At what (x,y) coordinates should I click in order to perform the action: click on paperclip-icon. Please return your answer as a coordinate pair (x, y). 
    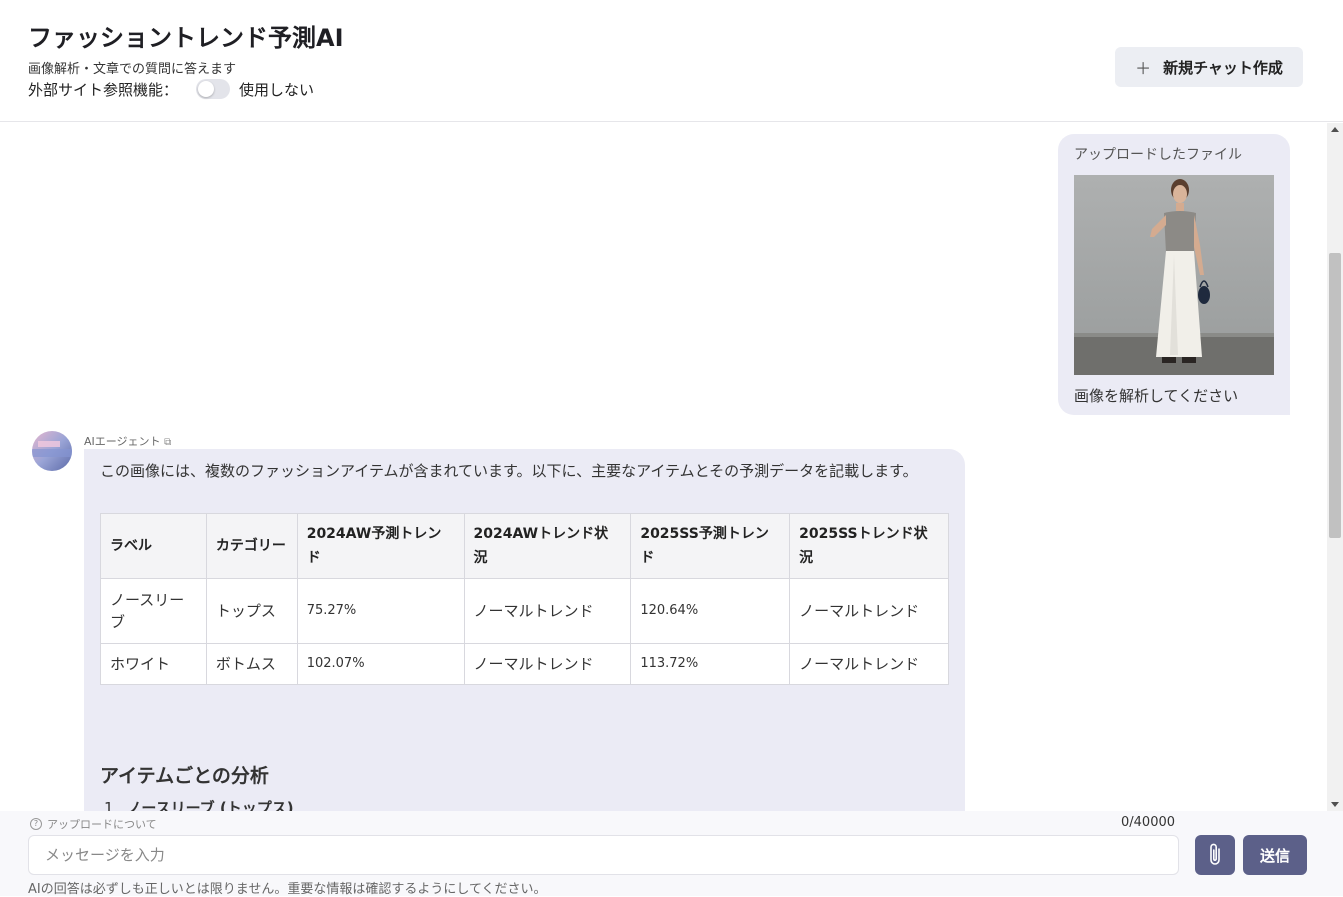
    Looking at the image, I should click on (1215, 854).